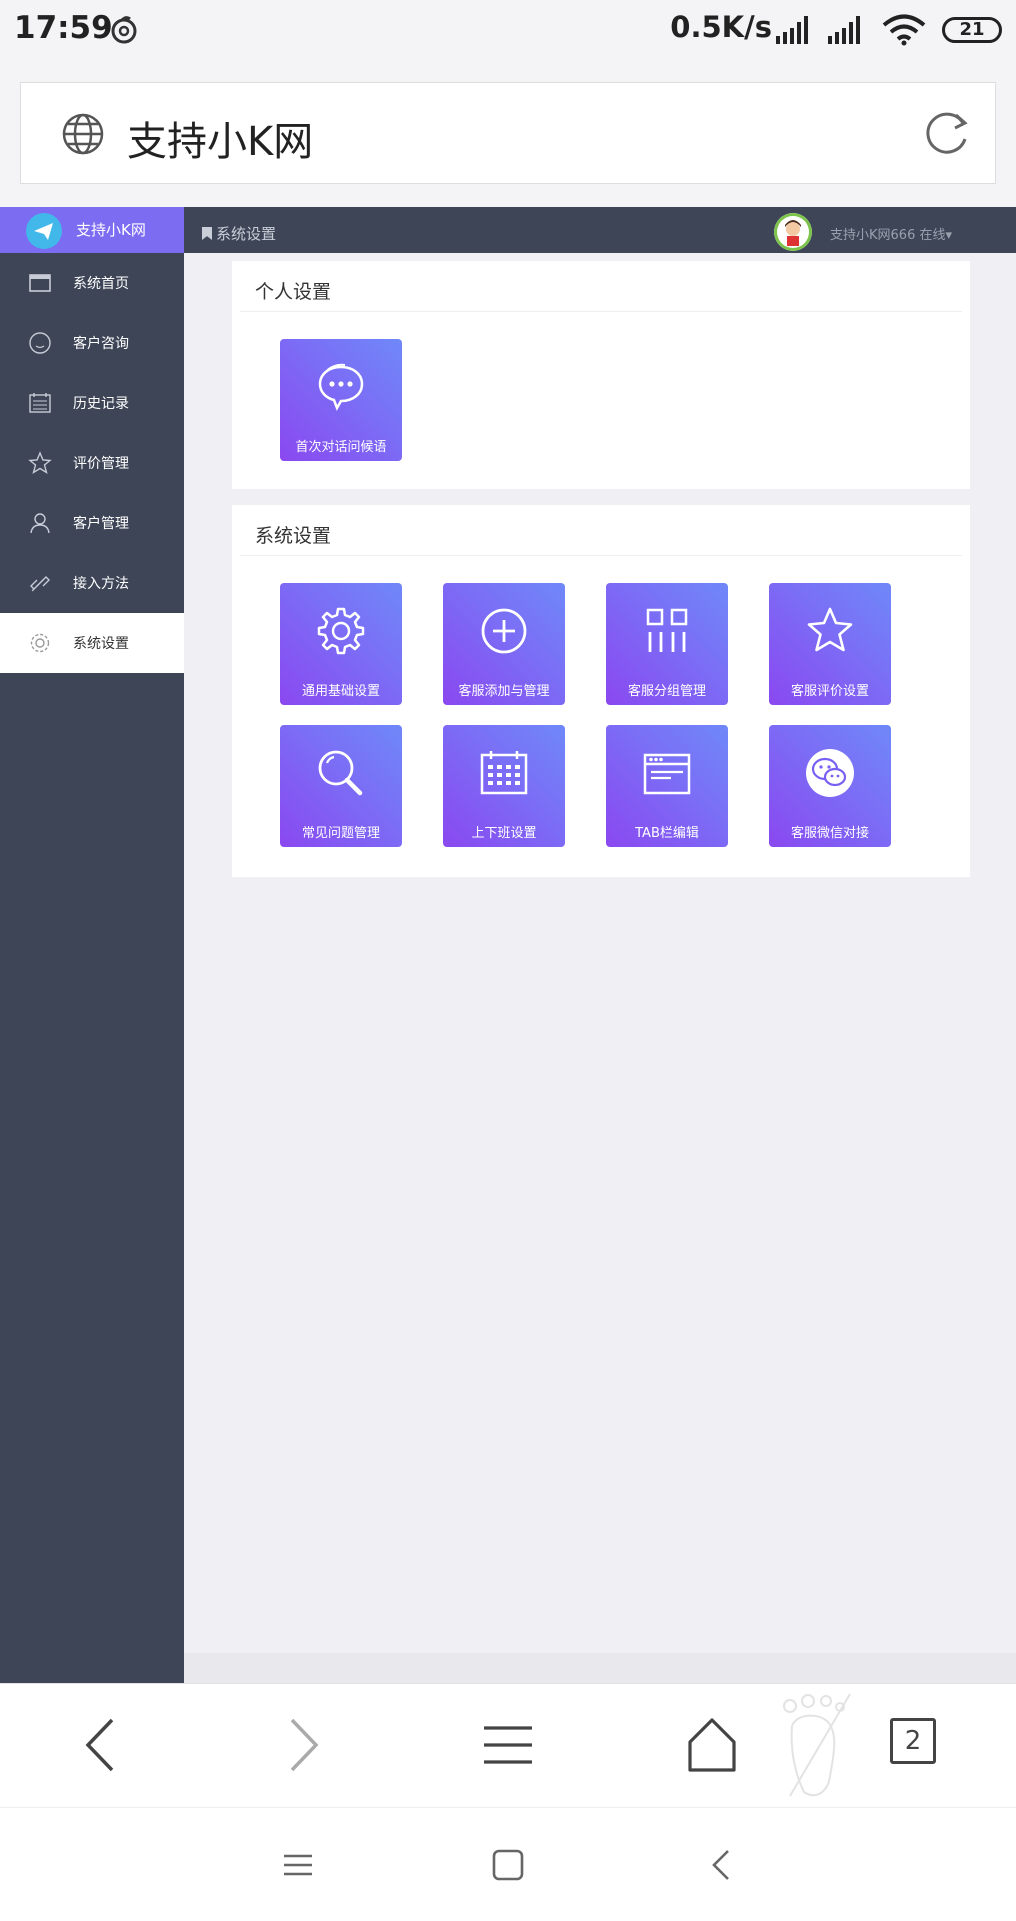  What do you see at coordinates (829, 833) in the screenshot?
I see `tile-label: 客服微信对接` at bounding box center [829, 833].